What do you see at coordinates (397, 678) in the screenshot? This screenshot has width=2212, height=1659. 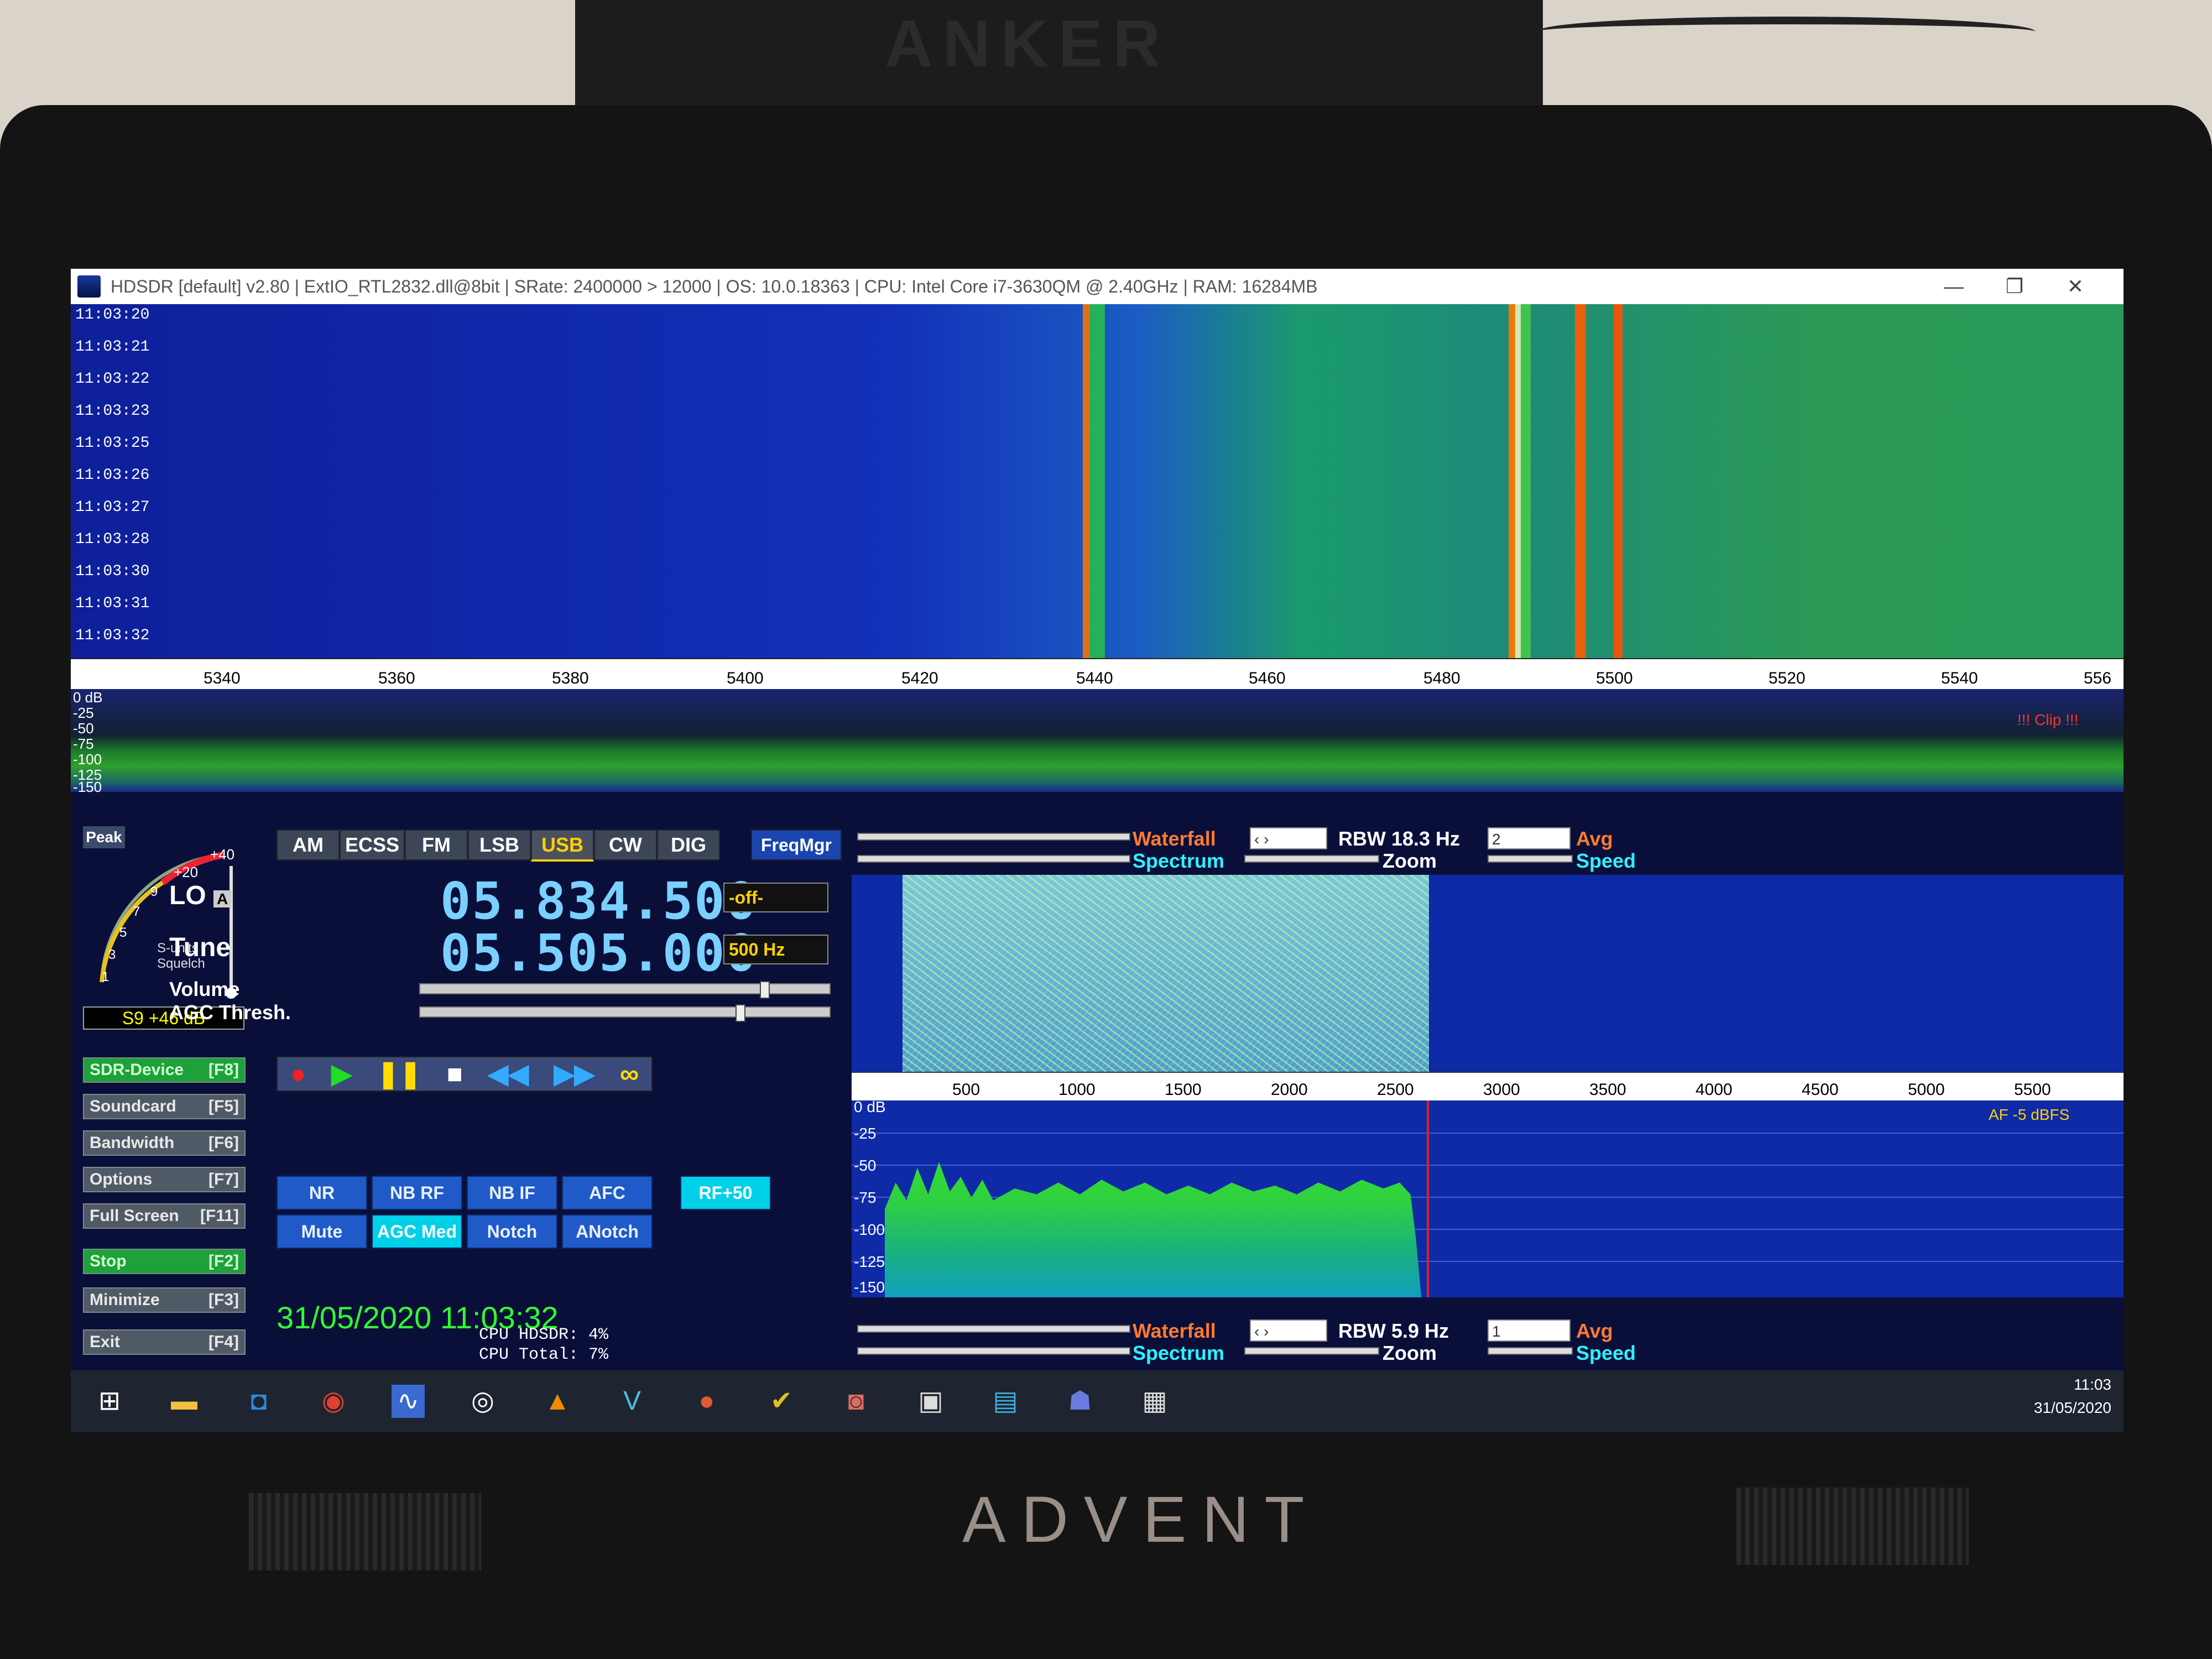 I see `freq-tick: 5360` at bounding box center [397, 678].